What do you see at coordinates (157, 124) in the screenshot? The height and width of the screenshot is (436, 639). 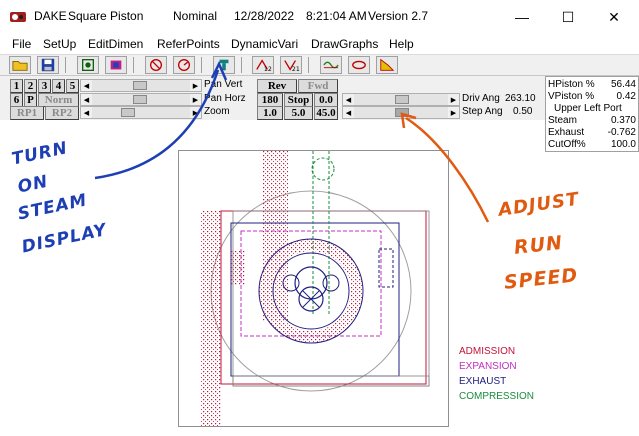 I see `blue-arrow-shaft` at bounding box center [157, 124].